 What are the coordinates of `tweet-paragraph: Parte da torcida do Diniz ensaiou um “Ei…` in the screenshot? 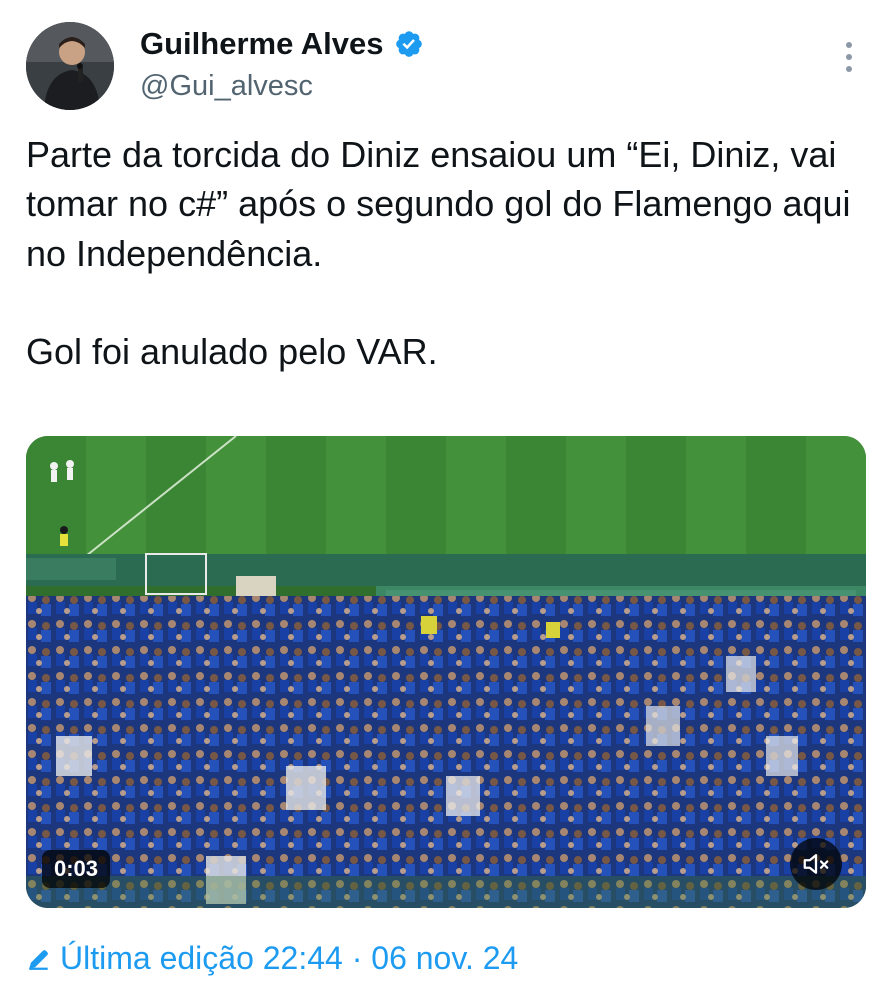 It's located at (438, 204).